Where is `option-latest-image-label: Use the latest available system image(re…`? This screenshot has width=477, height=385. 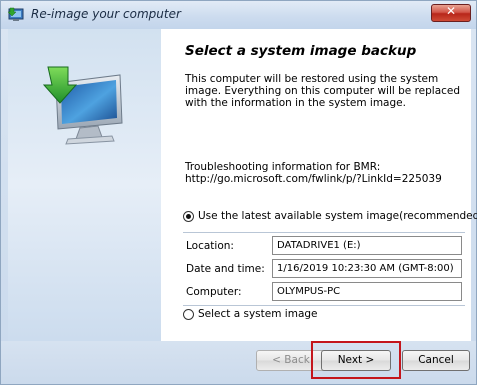 option-latest-image-label: Use the latest available system image(re… is located at coordinates (337, 216).